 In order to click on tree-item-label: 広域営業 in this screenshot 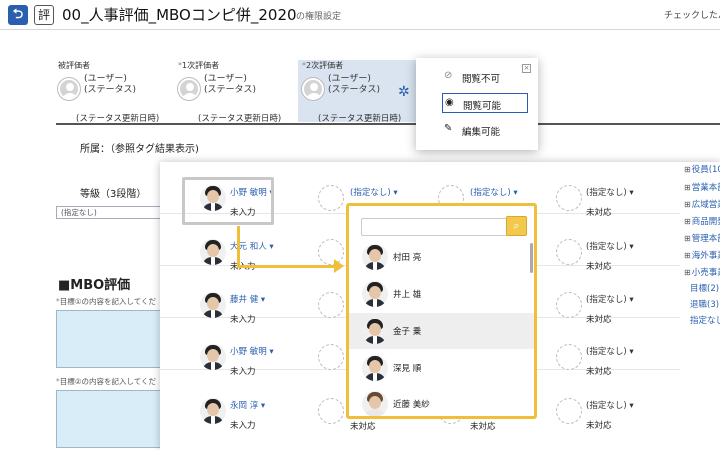, I will do `click(705, 205)`.